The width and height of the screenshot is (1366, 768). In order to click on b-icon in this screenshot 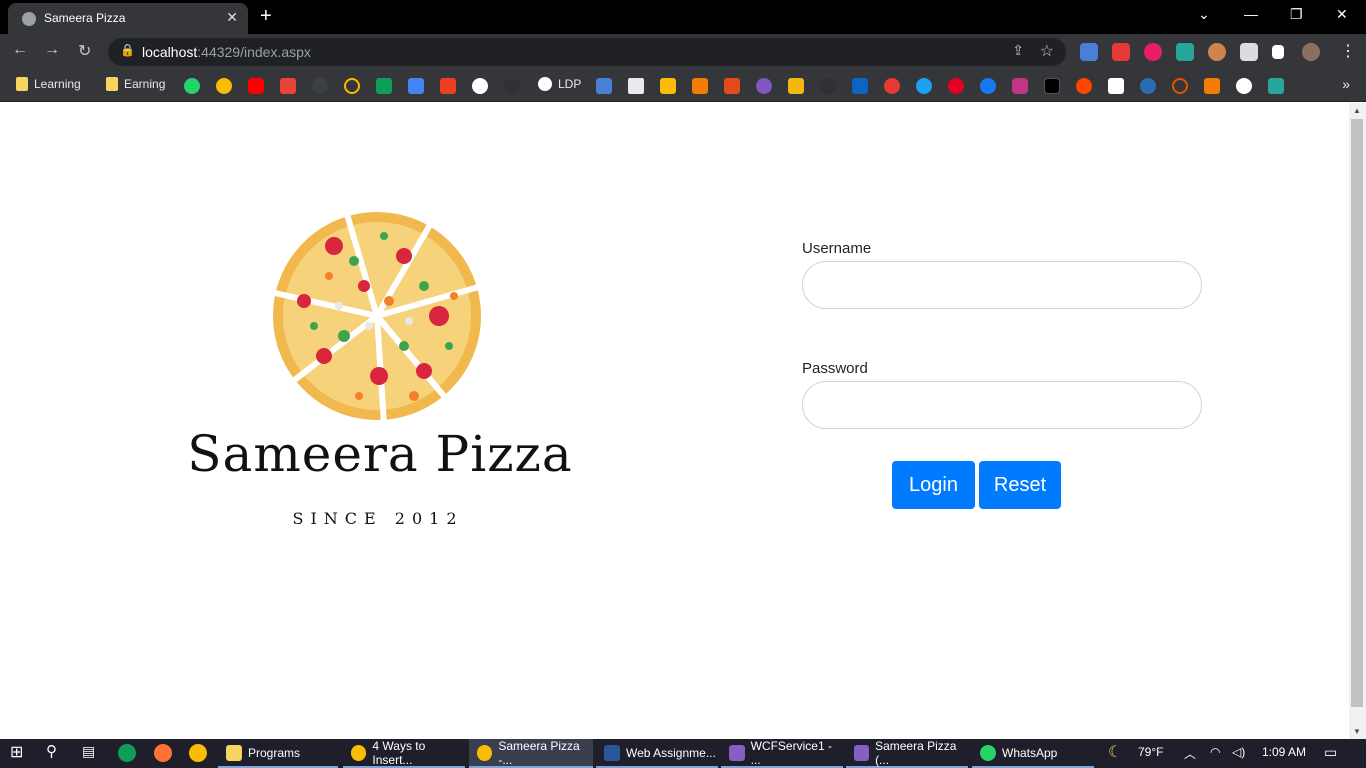, I will do `click(1180, 86)`.